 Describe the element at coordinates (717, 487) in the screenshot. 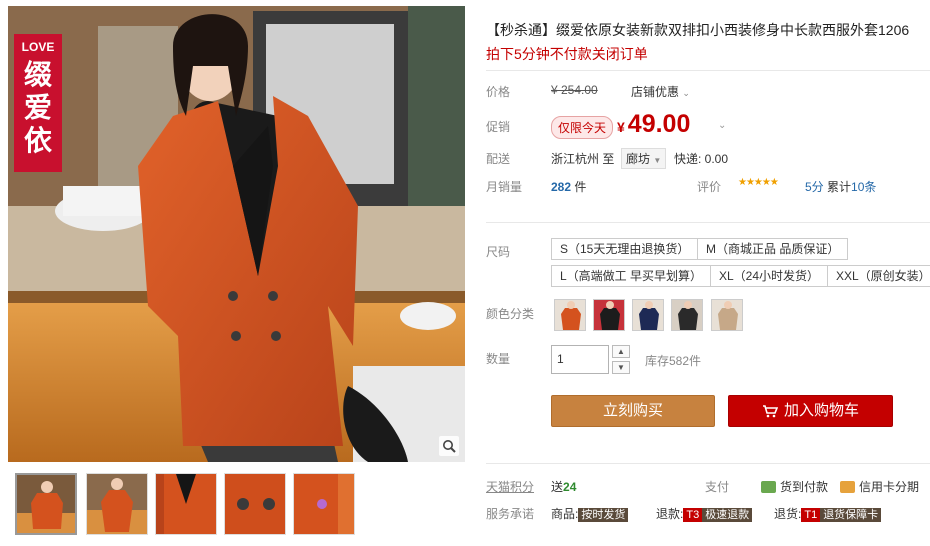

I see `payment-label: 支付` at that location.